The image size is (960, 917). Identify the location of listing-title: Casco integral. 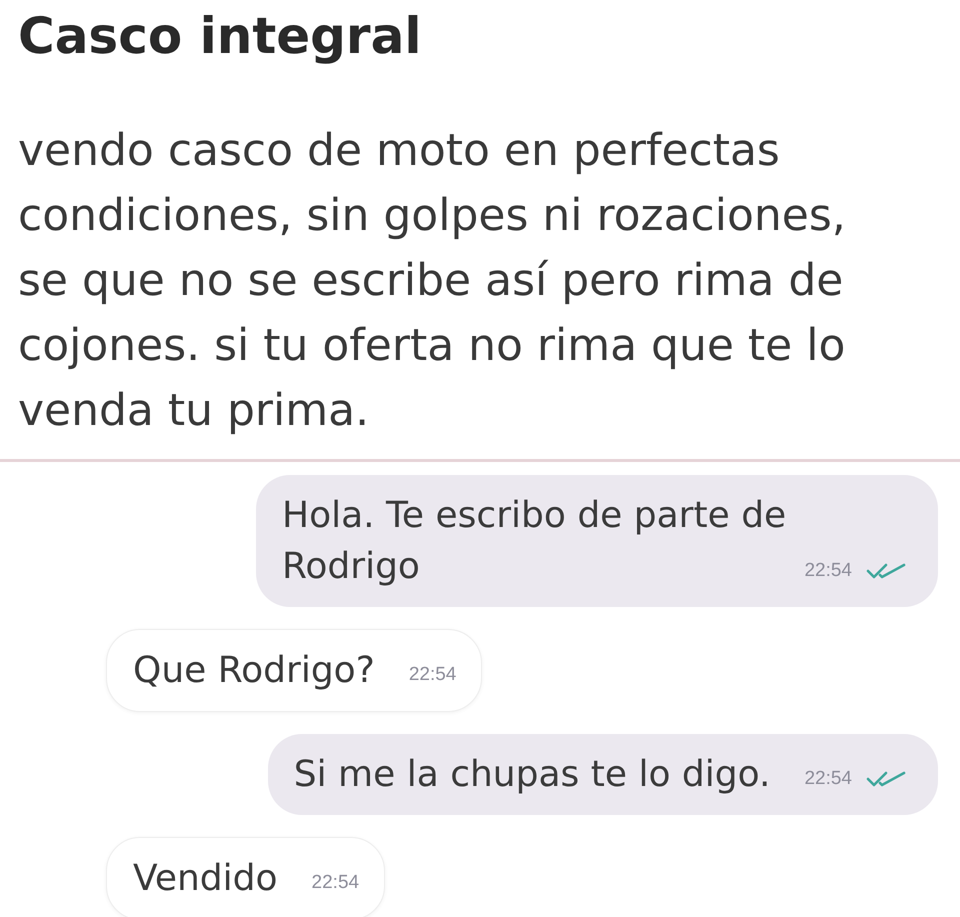
(219, 35).